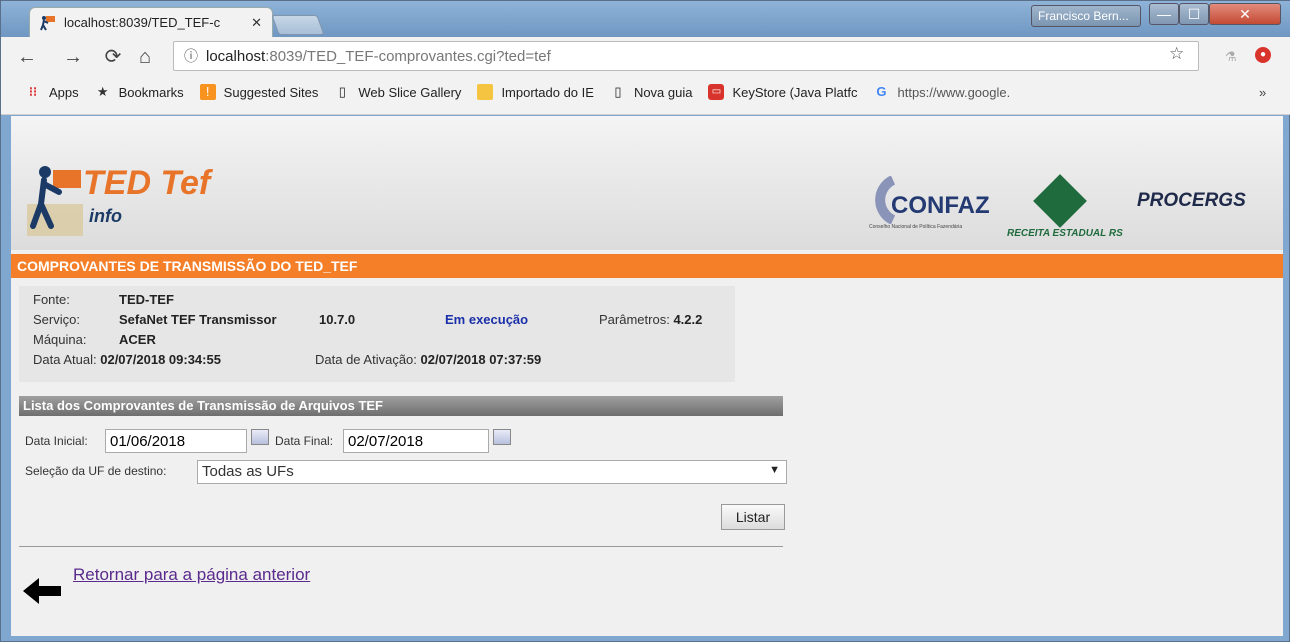 Image resolution: width=1290 pixels, height=642 pixels. I want to click on close-tab-icon: ✕, so click(256, 23).